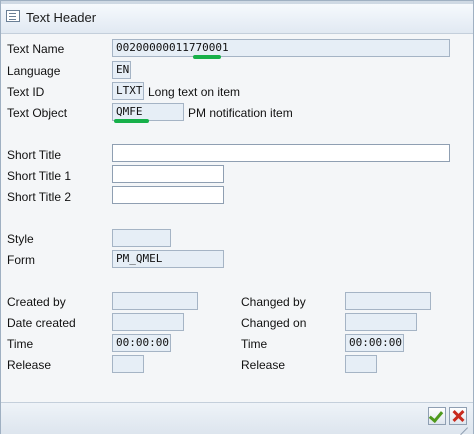  What do you see at coordinates (39, 176) in the screenshot?
I see `short-title-1-label: Short Title 1` at bounding box center [39, 176].